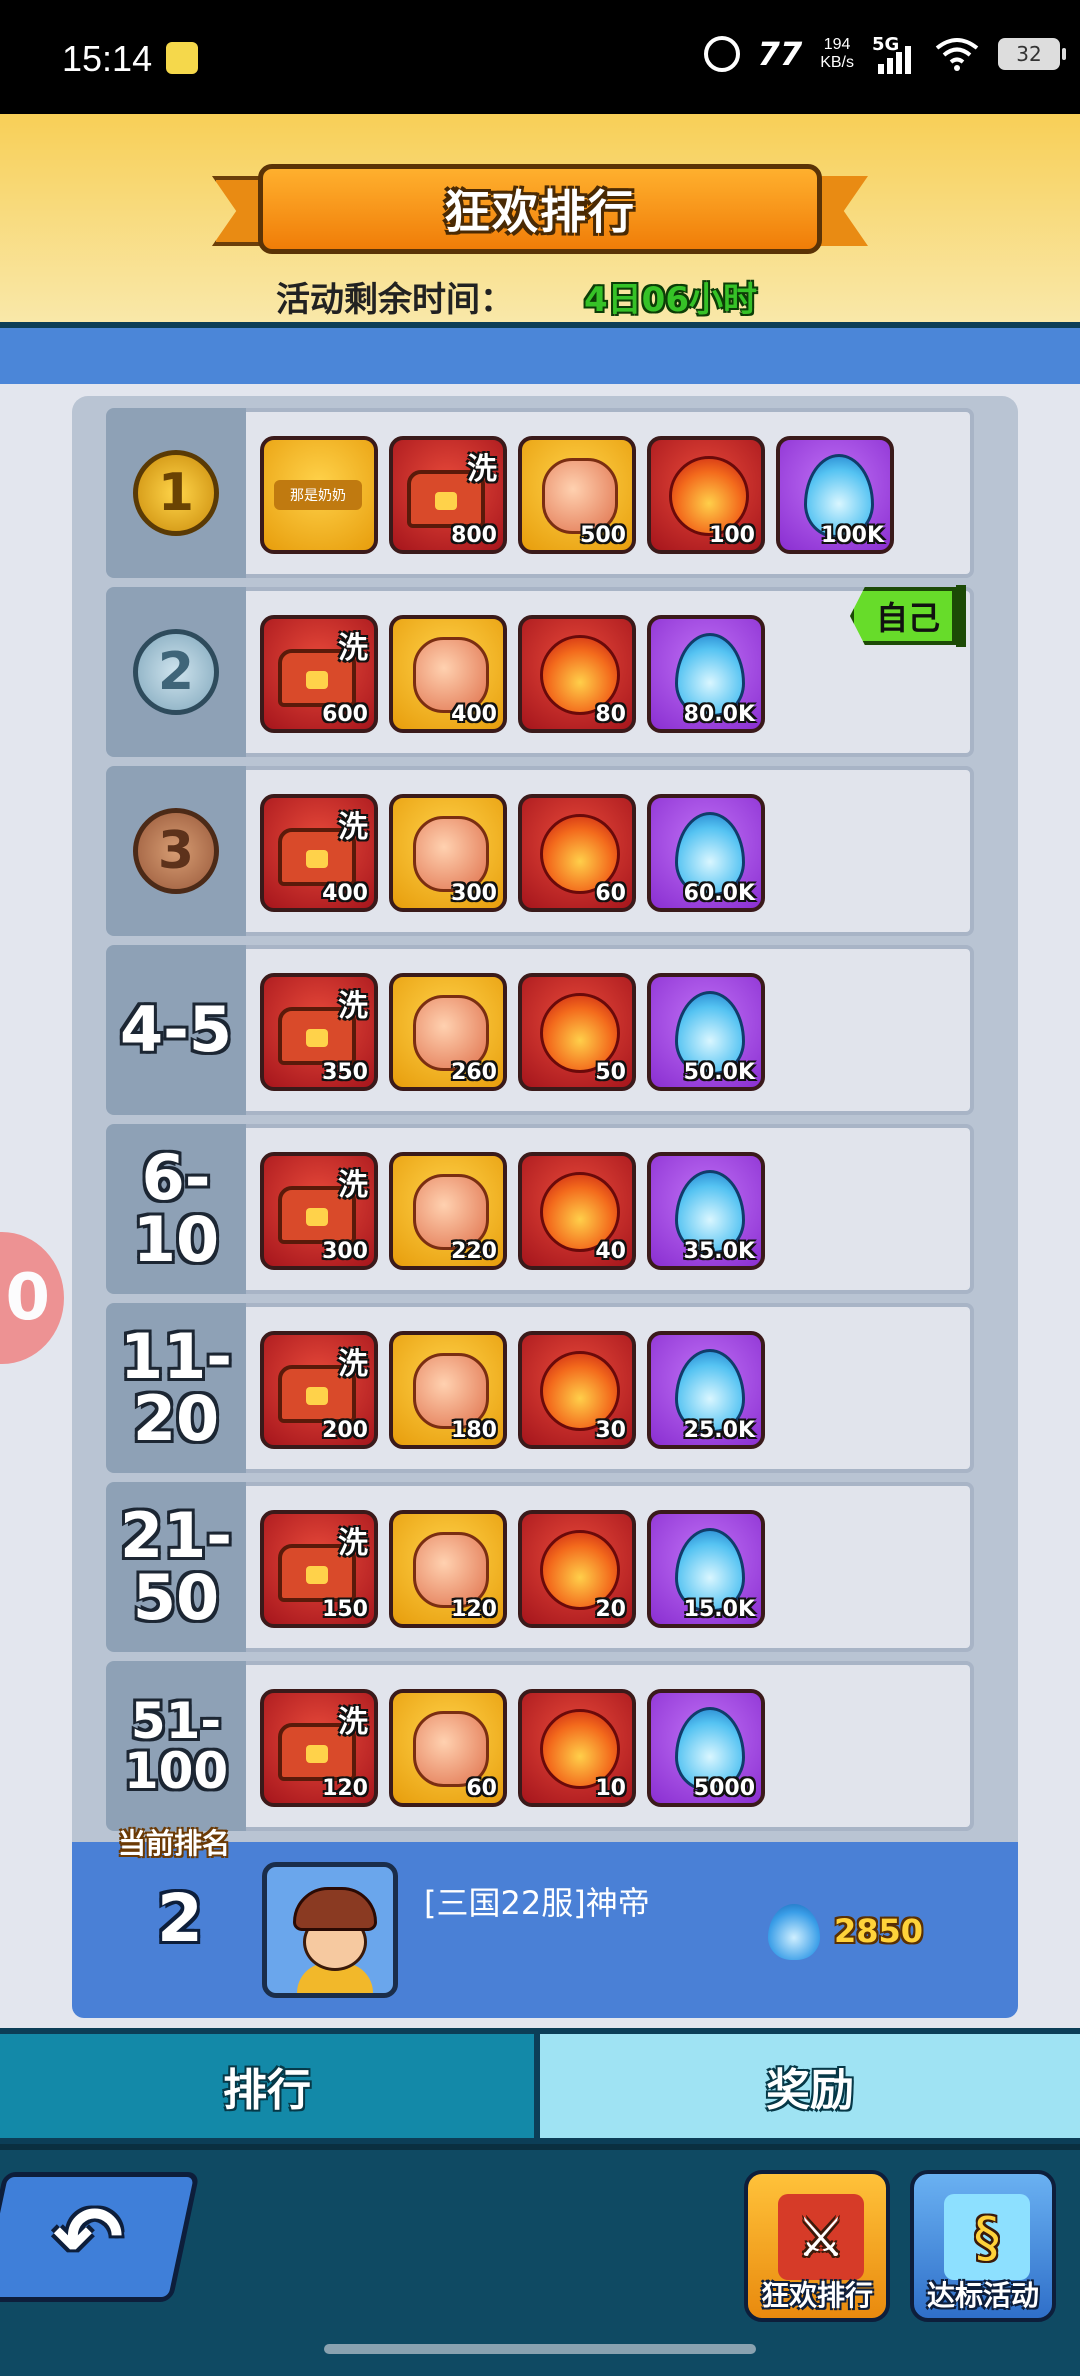 This screenshot has height=2376, width=1080. Describe the element at coordinates (474, 1072) in the screenshot. I see `reward-quantity: 260` at that location.